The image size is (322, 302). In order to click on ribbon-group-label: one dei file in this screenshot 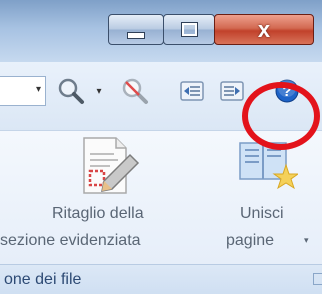, I will do `click(43, 279)`.